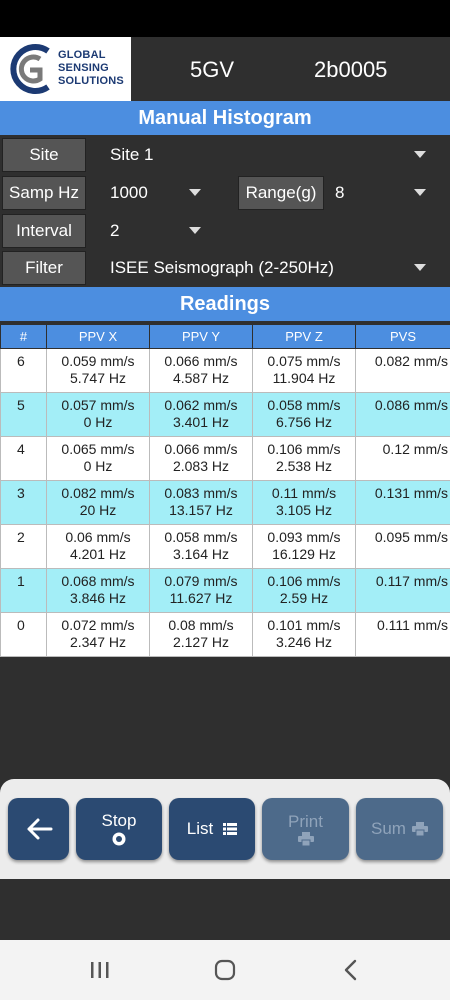 The image size is (450, 1000). Describe the element at coordinates (201, 625) in the screenshot. I see `ppv-value: 0.08 mm/s` at that location.